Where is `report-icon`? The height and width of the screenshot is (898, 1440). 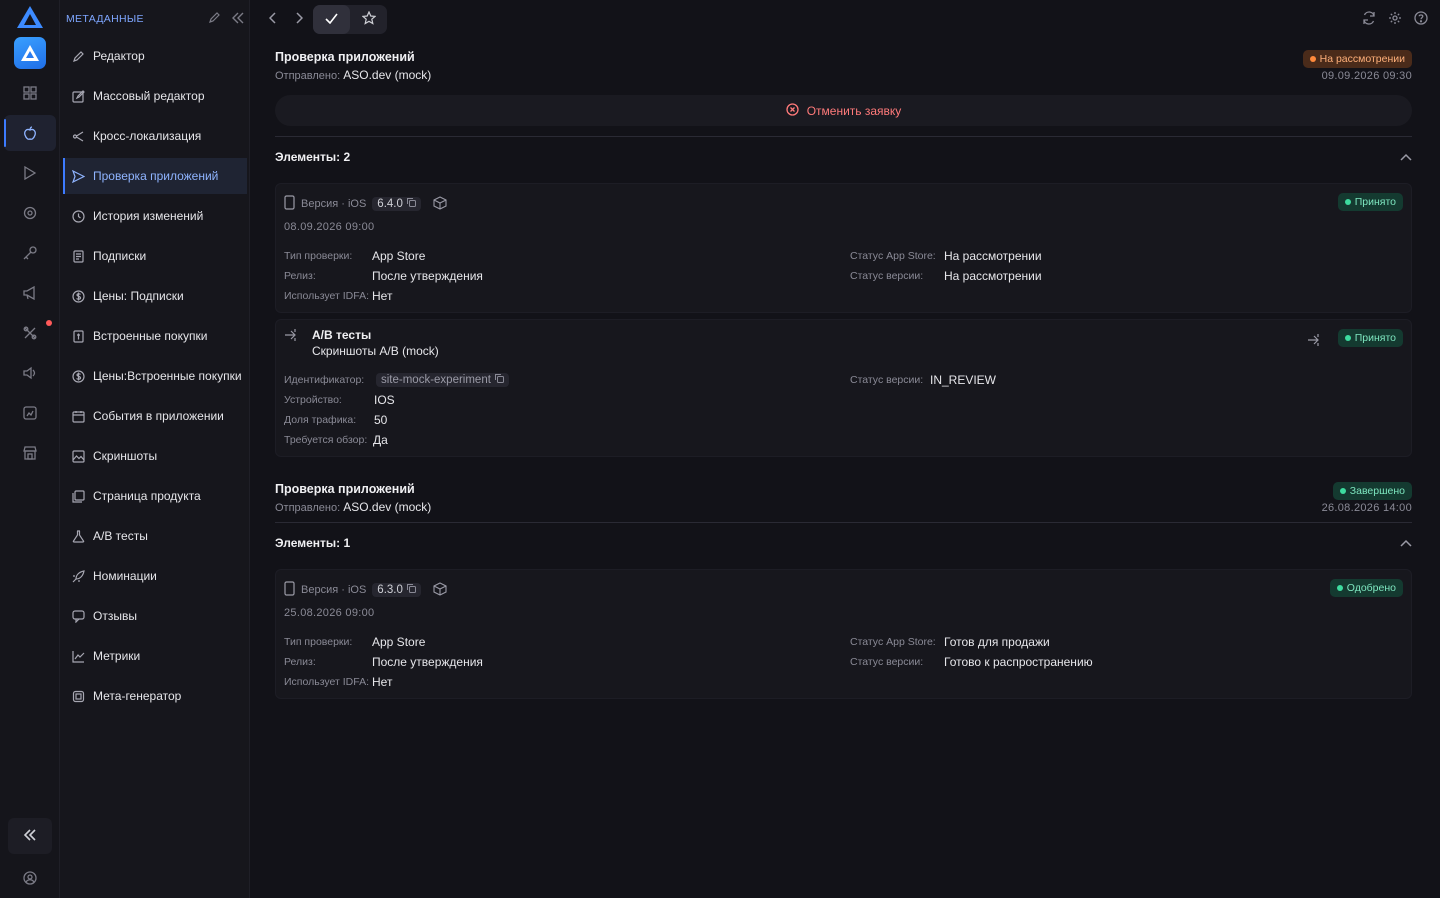 report-icon is located at coordinates (30, 413).